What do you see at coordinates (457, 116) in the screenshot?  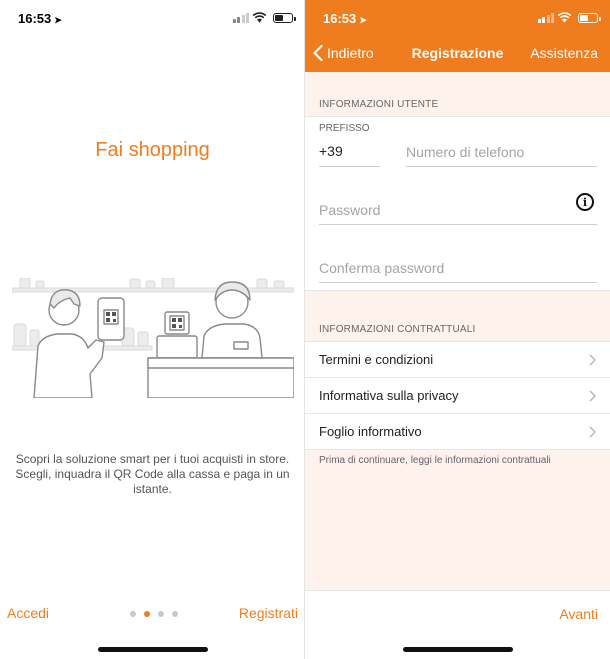 I see `form-top-border` at bounding box center [457, 116].